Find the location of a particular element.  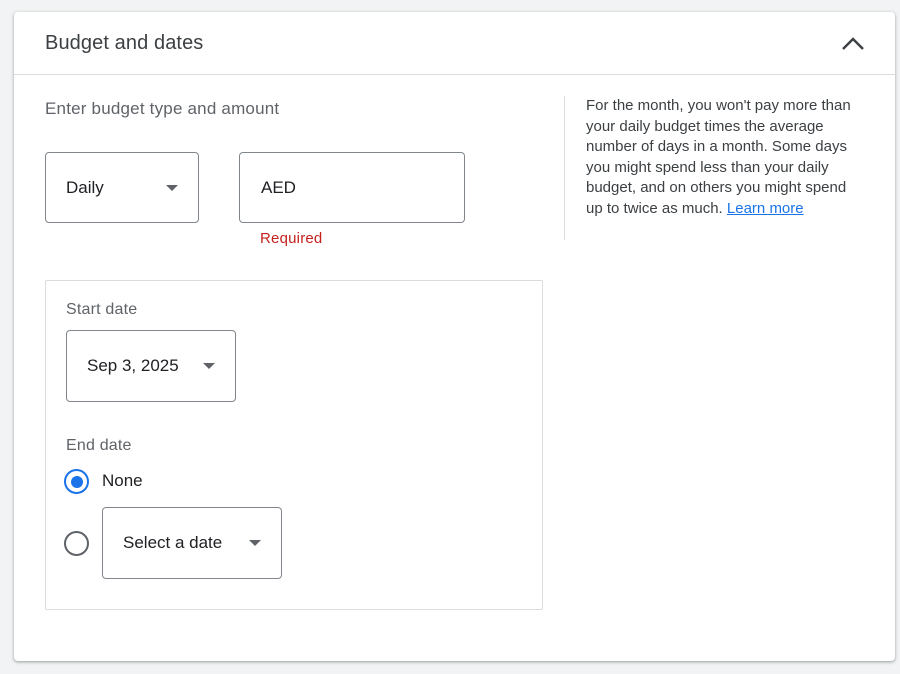

start-date-dropdown: Sep 3, 2025 is located at coordinates (151, 366).